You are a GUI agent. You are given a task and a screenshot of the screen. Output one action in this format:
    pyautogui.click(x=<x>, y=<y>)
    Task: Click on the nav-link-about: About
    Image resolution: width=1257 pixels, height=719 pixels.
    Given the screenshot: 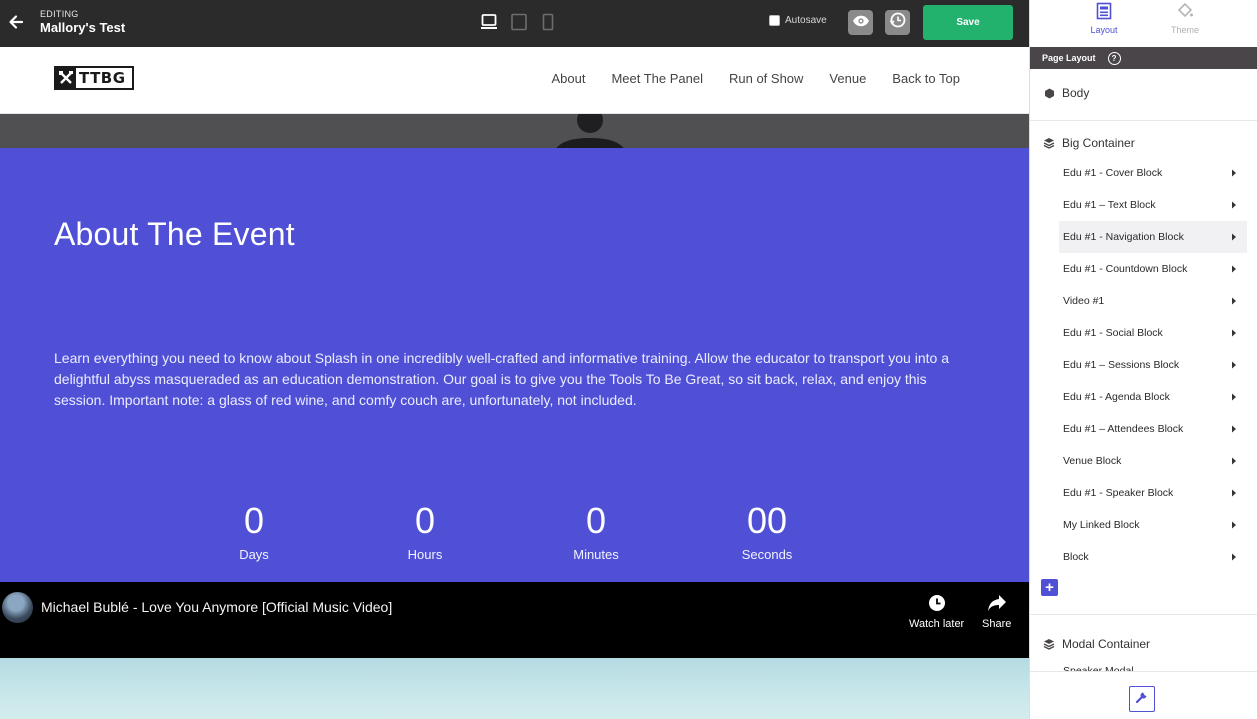 What is the action you would take?
    pyautogui.click(x=568, y=78)
    